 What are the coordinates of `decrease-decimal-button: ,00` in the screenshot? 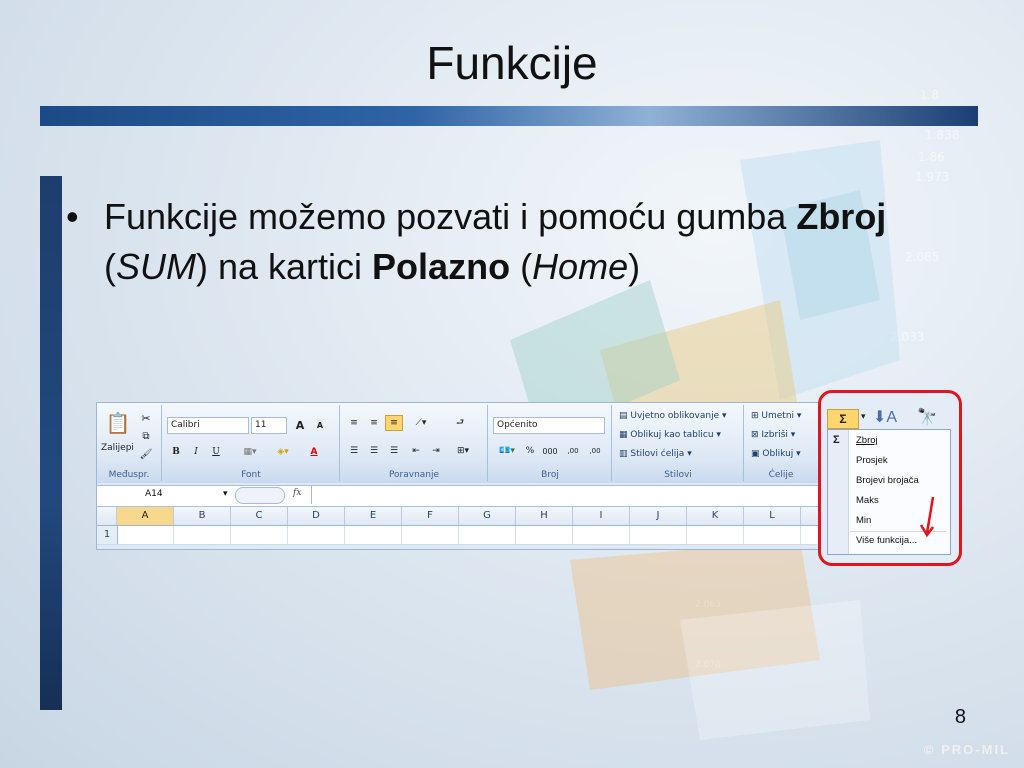 It's located at (595, 451).